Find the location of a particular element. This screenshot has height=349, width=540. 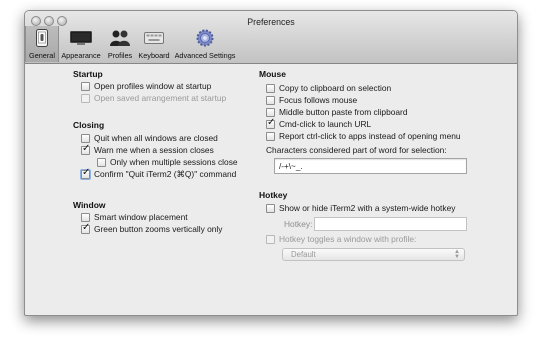

startup-heading: Startup is located at coordinates (88, 74).